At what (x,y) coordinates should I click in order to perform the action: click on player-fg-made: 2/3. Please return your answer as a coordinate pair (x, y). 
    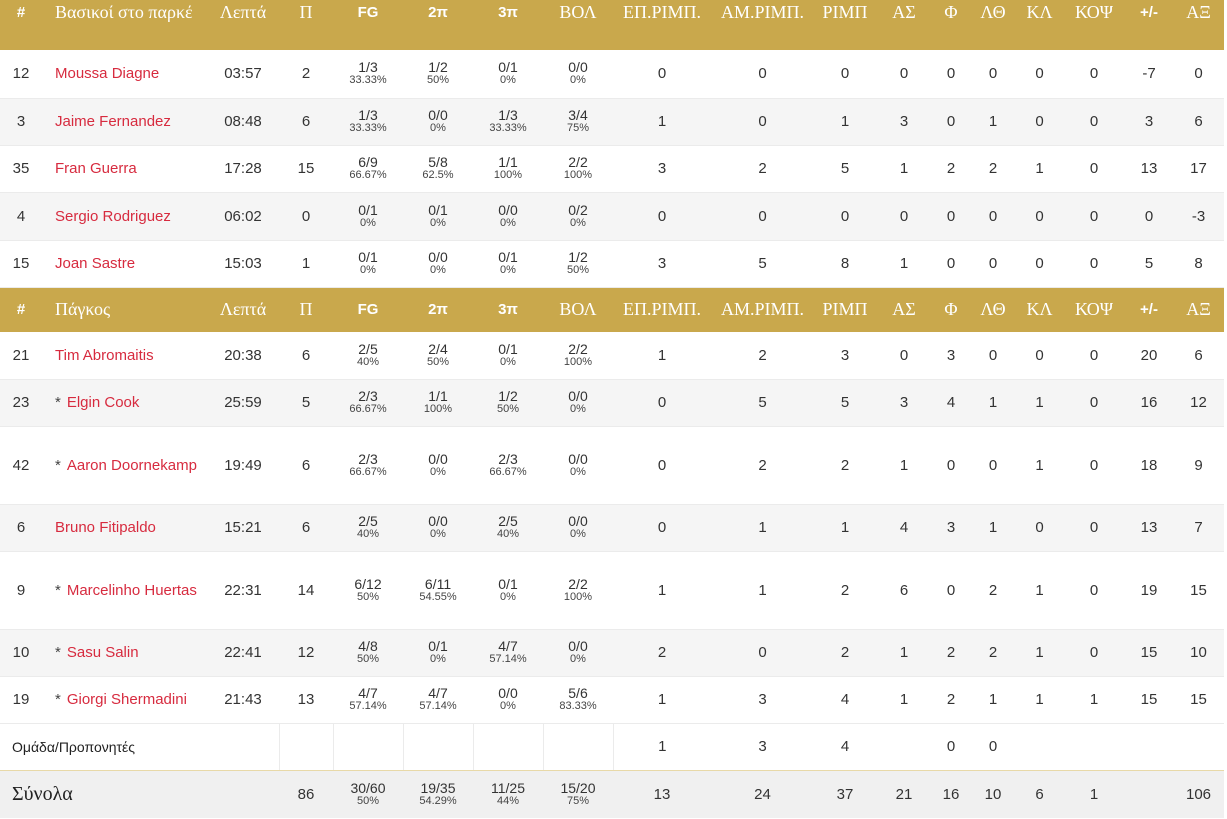
    Looking at the image, I should click on (368, 458).